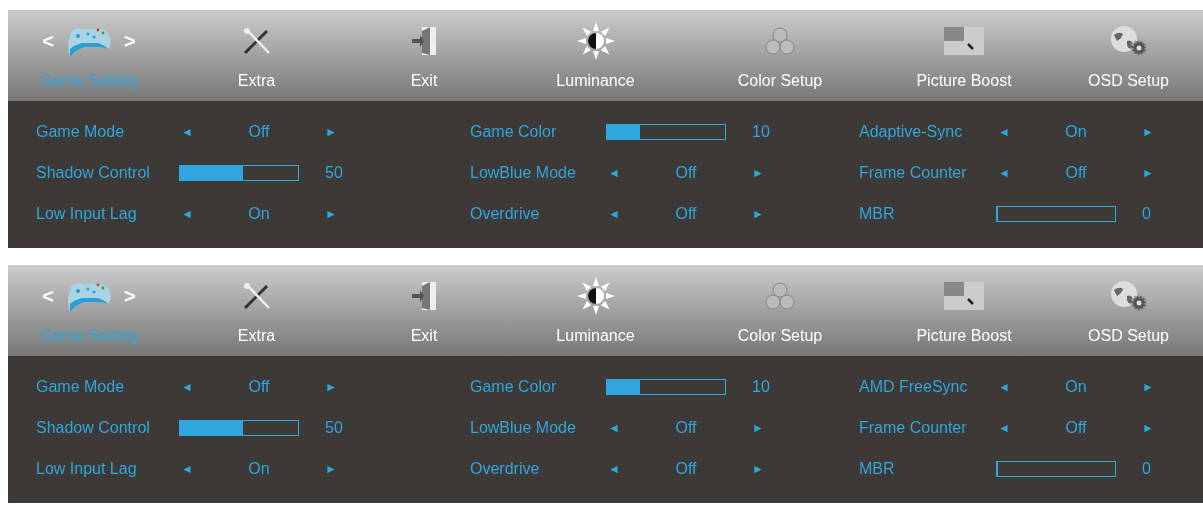 Image resolution: width=1203 pixels, height=513 pixels. Describe the element at coordinates (505, 213) in the screenshot. I see `setting-label: Overdrive` at that location.